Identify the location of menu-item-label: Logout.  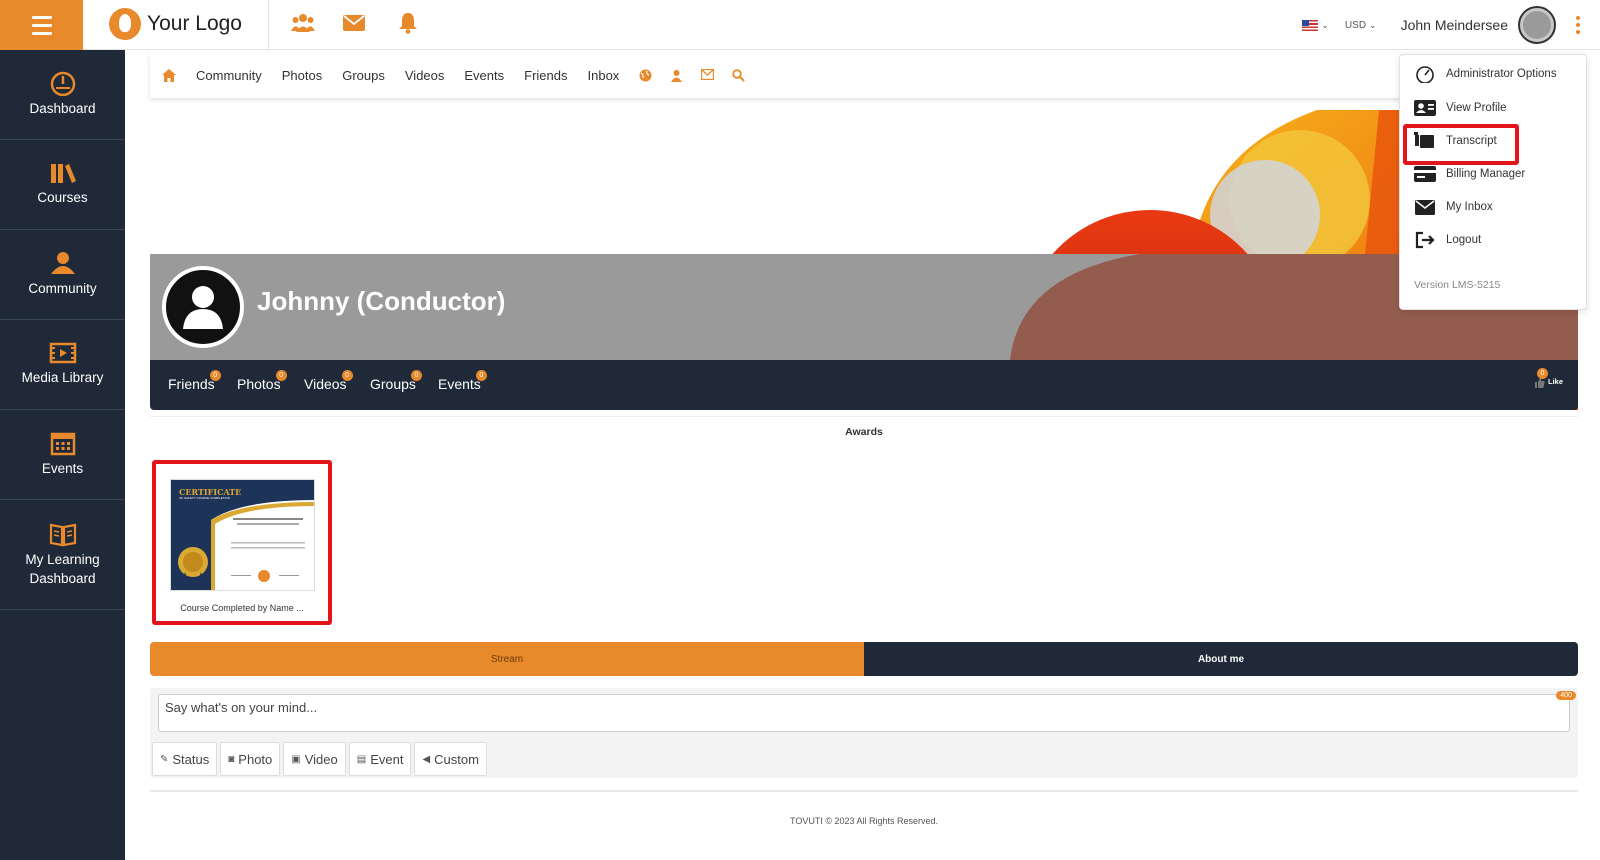
(1464, 240).